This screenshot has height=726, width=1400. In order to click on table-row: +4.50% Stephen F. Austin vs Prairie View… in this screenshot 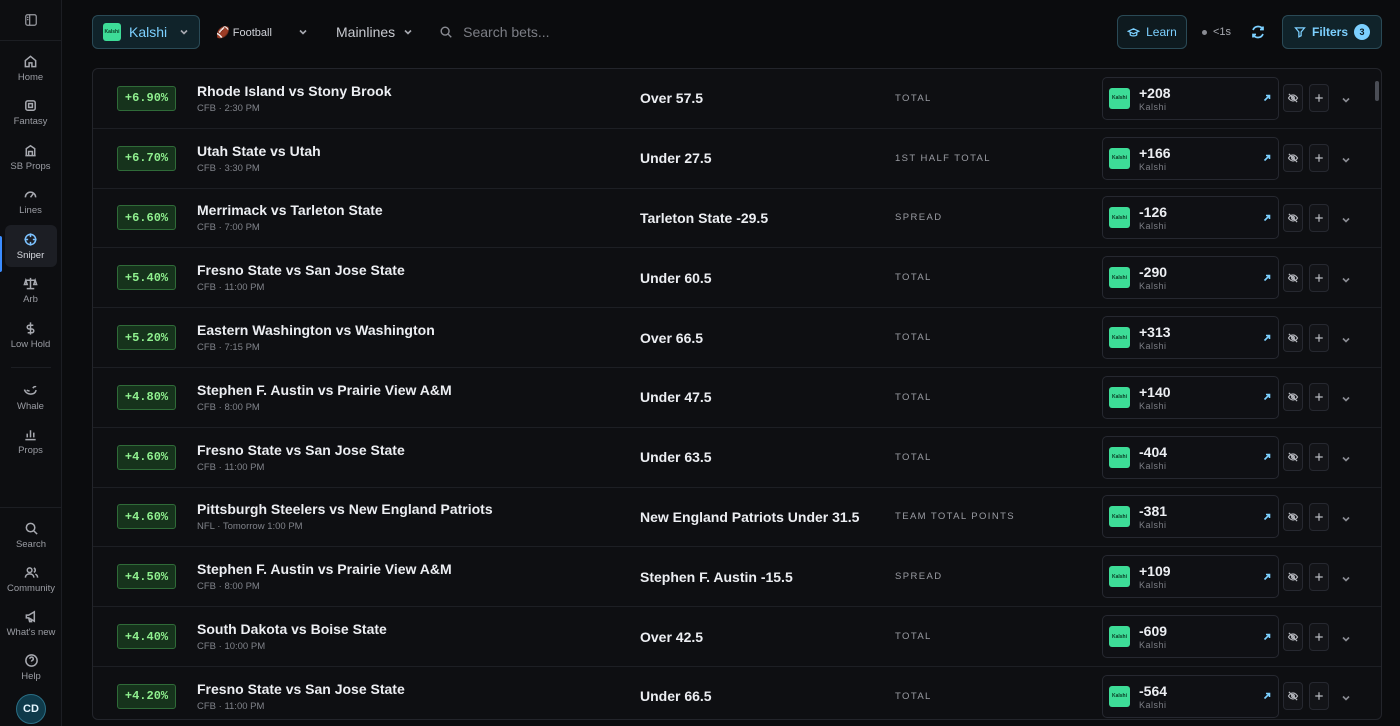, I will do `click(737, 577)`.